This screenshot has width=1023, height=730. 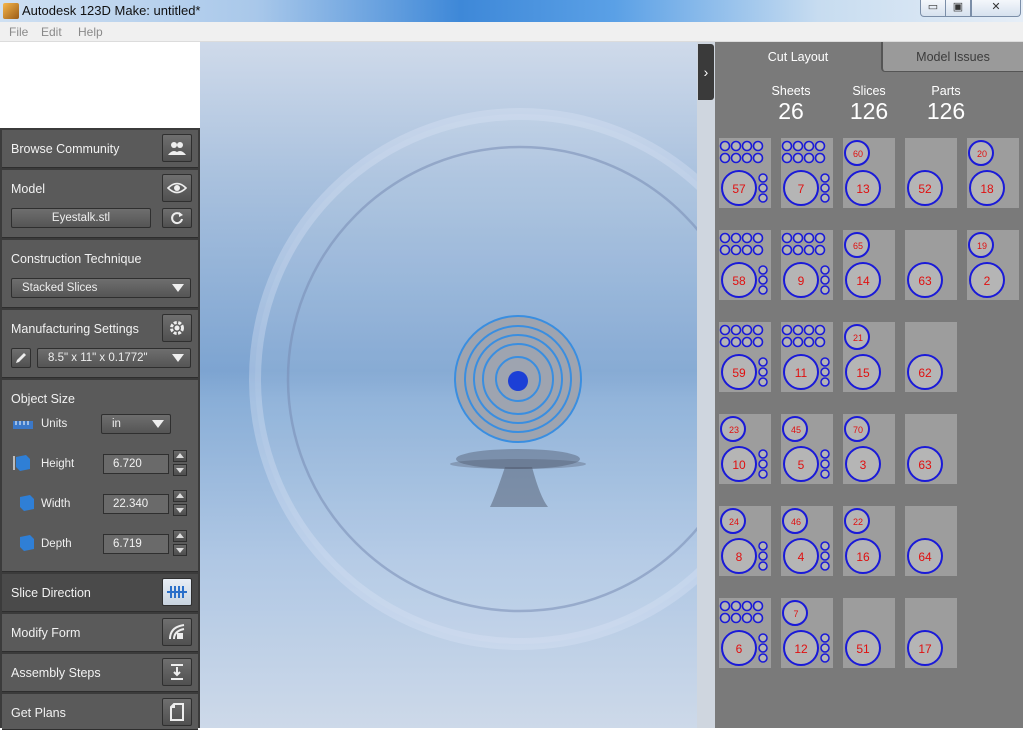 I want to click on sheet-thumbnail: 2 19, so click(x=993, y=265).